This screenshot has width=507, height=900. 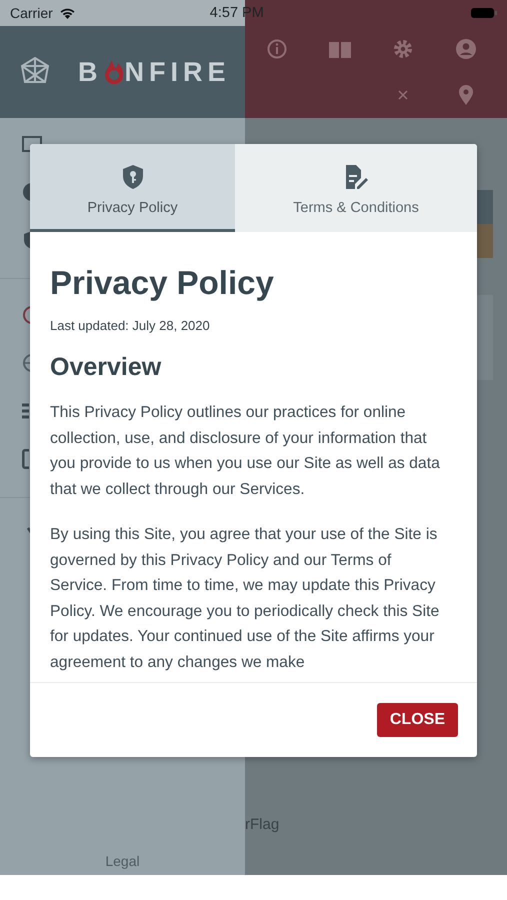 I want to click on battery-icon, so click(x=484, y=13).